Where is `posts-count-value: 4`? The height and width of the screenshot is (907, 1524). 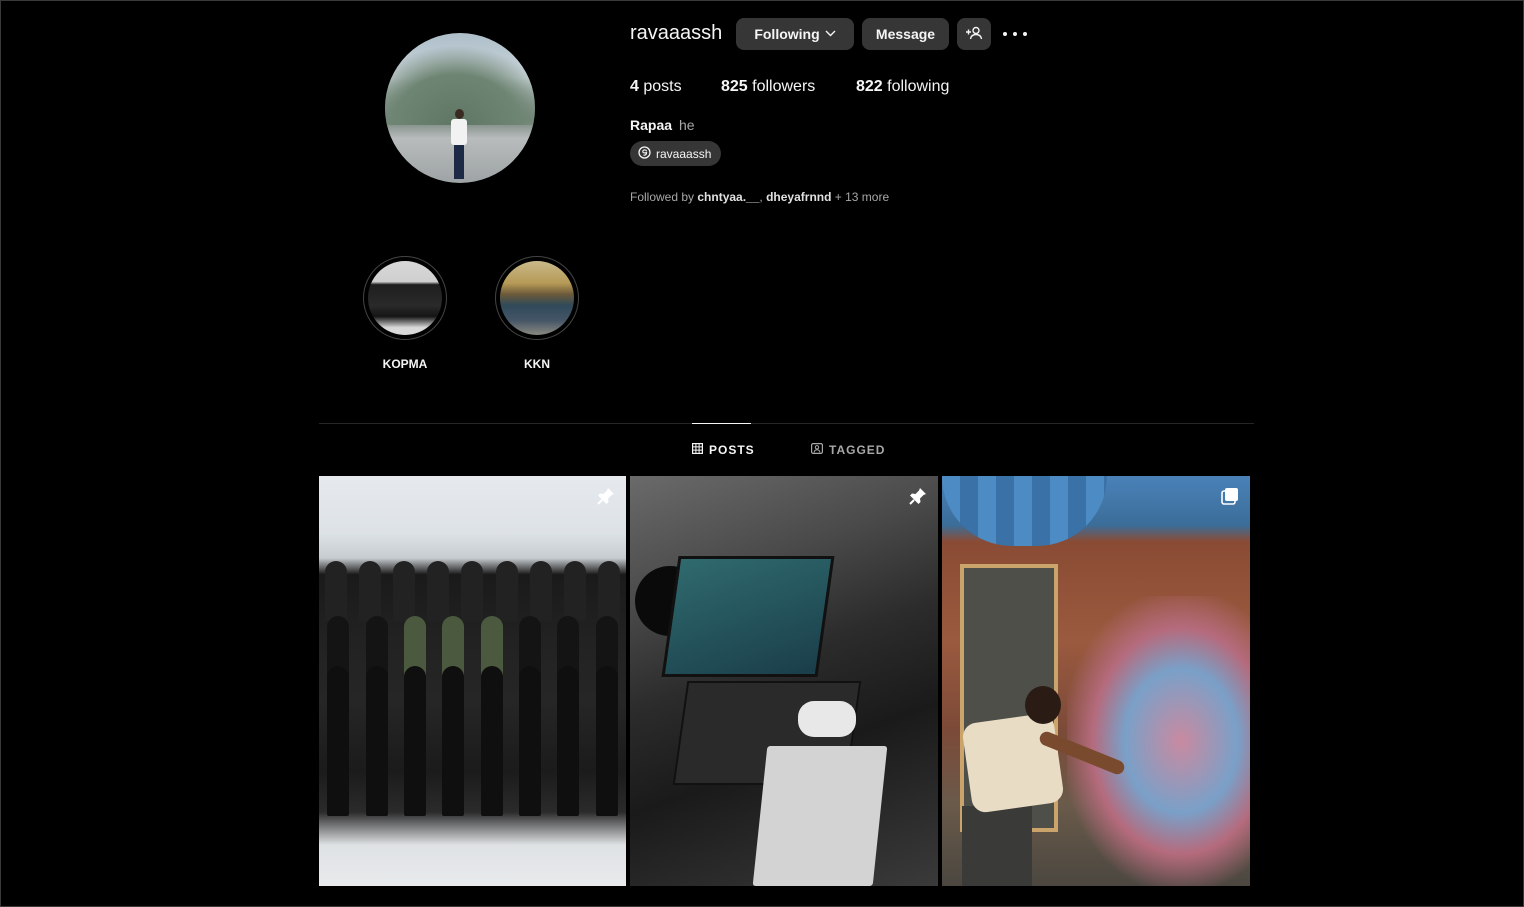 posts-count-value: 4 is located at coordinates (634, 86).